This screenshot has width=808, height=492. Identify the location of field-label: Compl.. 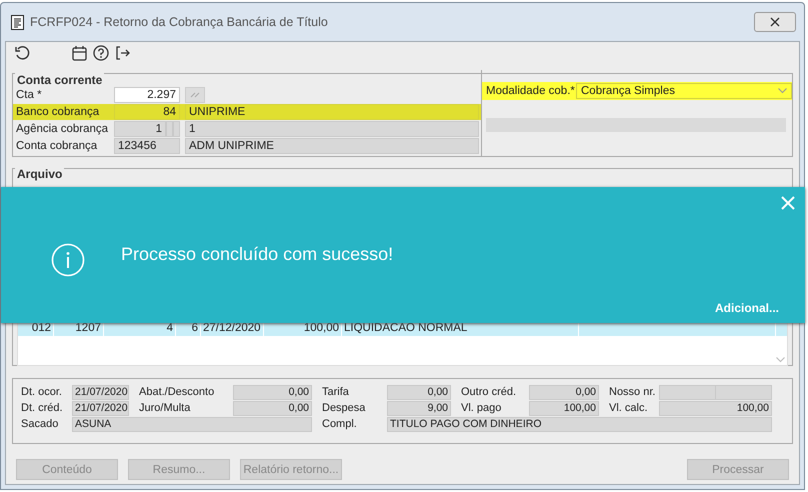
(339, 424).